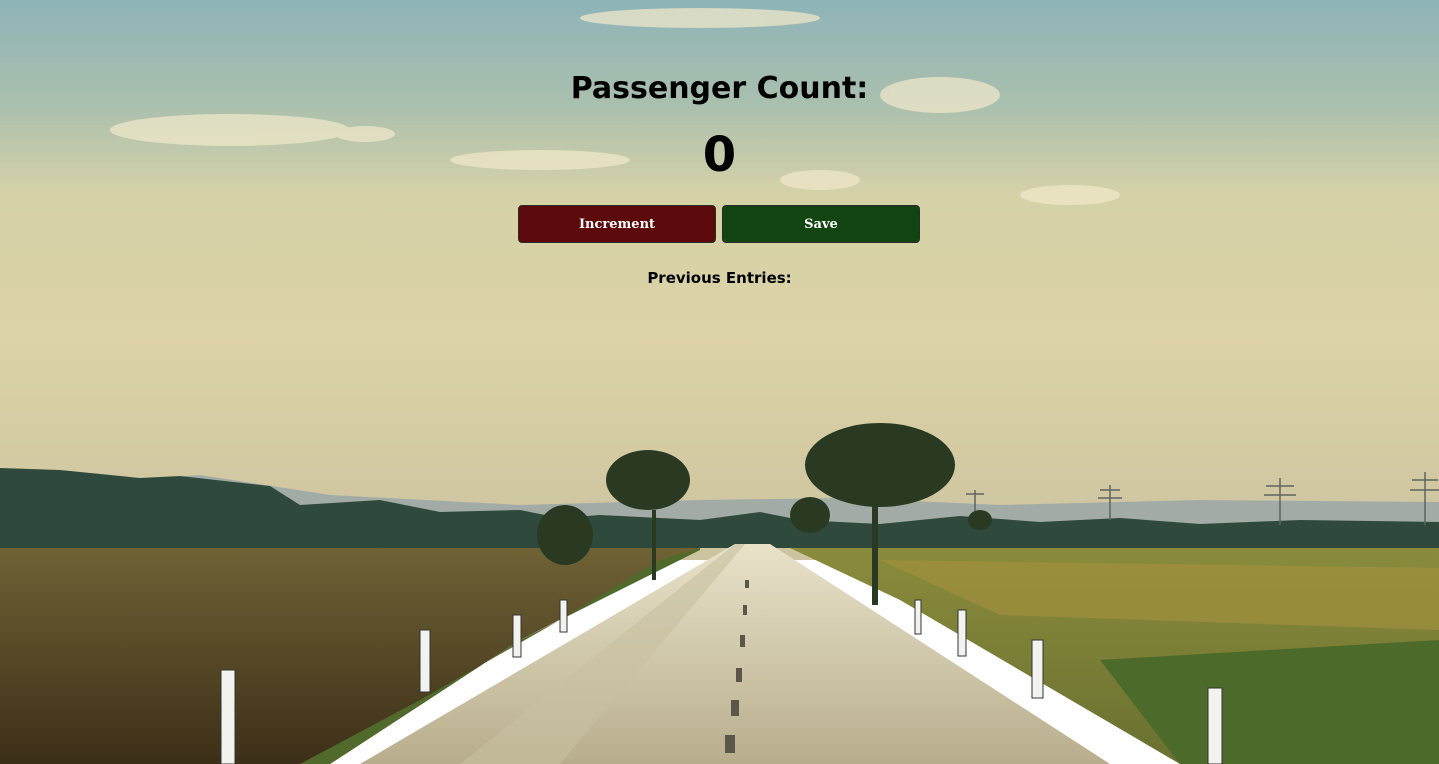 Image resolution: width=1439 pixels, height=764 pixels. I want to click on passenger-count-value: 0, so click(719, 155).